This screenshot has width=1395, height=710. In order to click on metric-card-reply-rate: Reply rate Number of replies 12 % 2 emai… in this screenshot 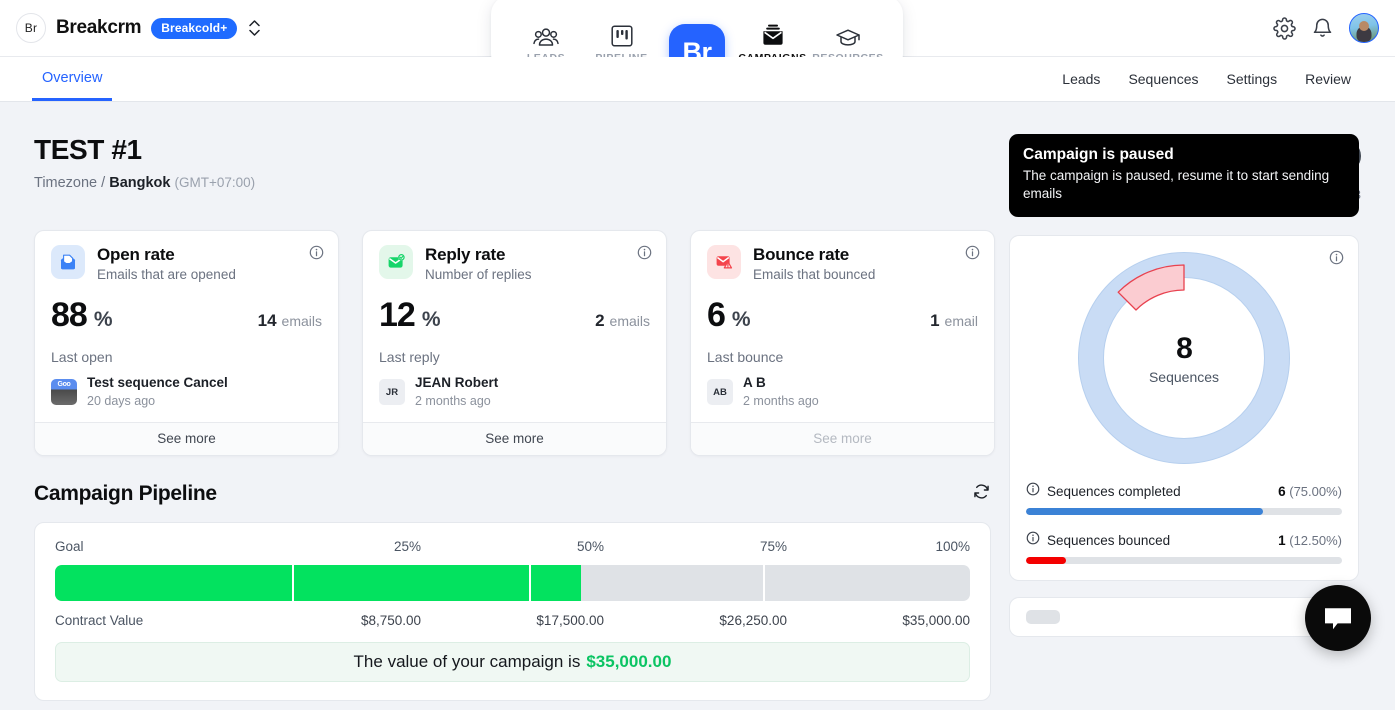, I will do `click(514, 343)`.